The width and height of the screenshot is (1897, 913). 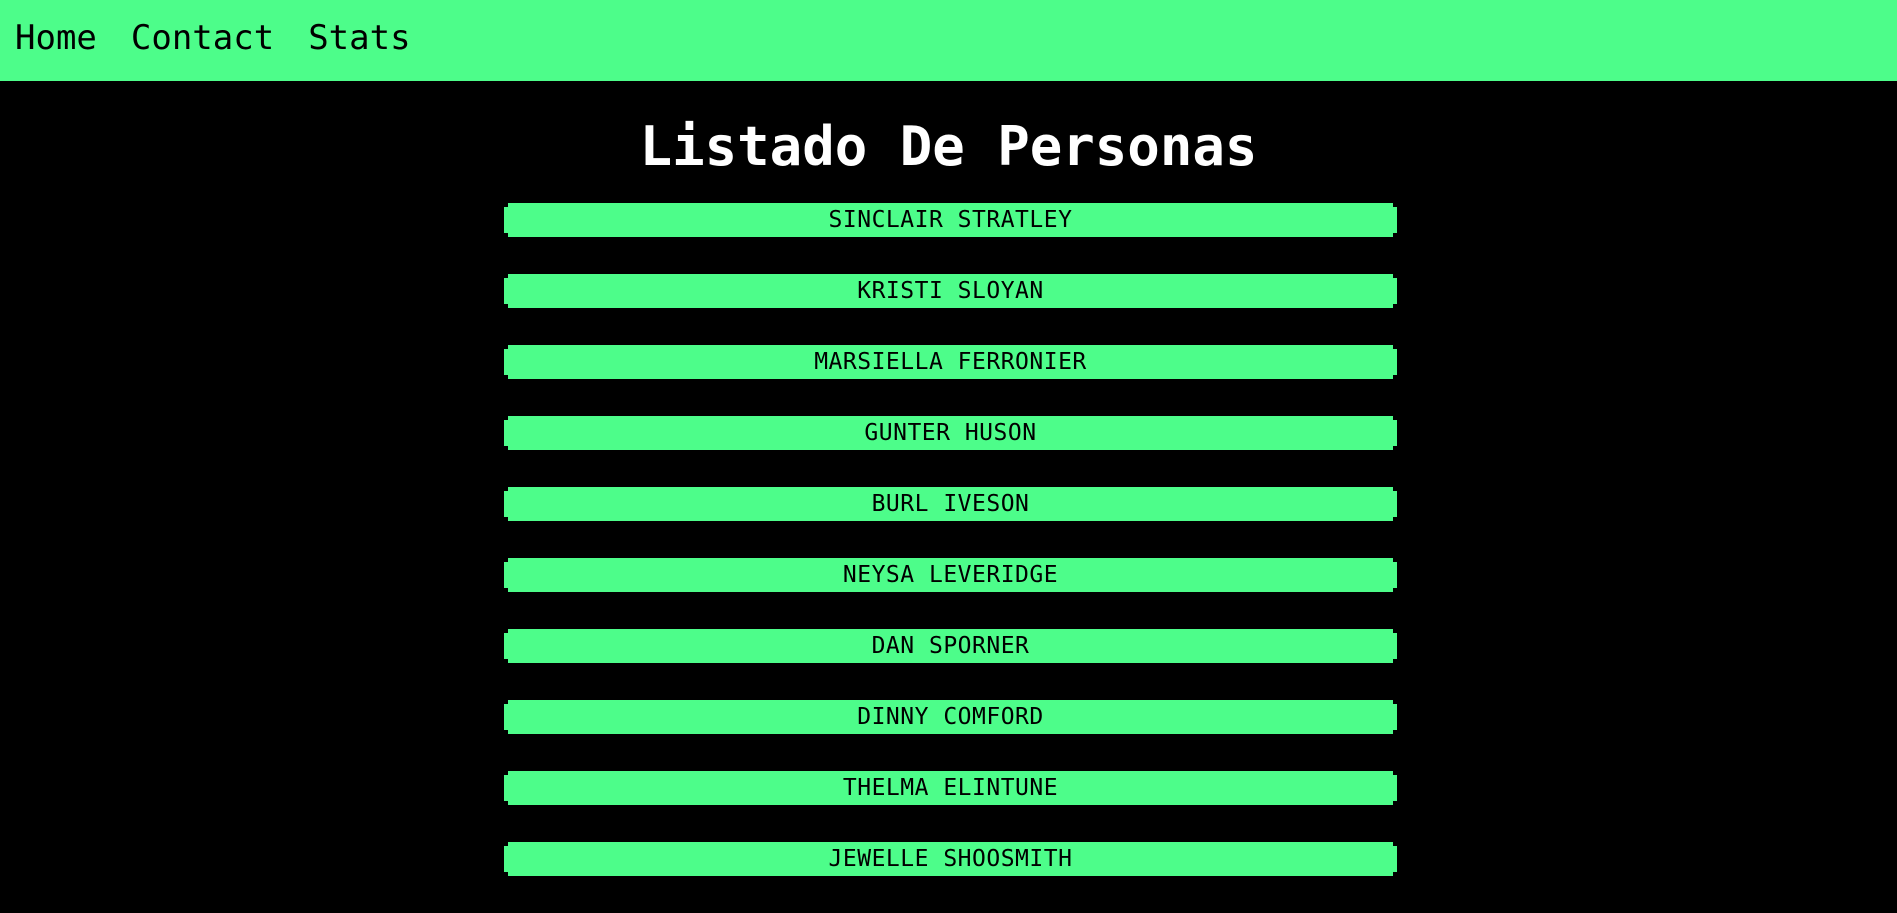 I want to click on person-name: BURL IVESON, so click(x=950, y=503).